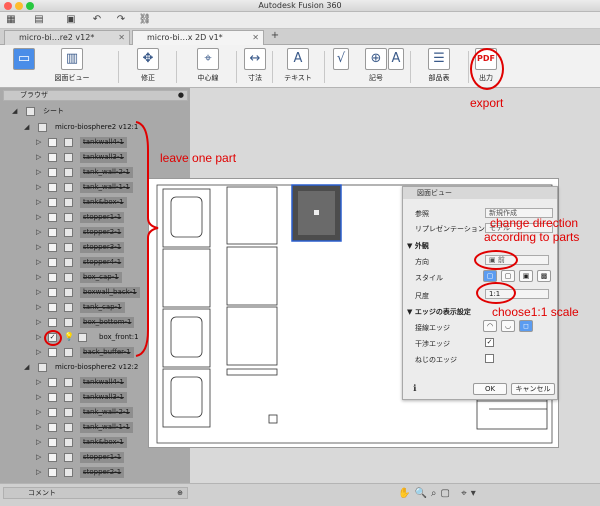 The image size is (600, 506). Describe the element at coordinates (39, 20) in the screenshot. I see `file-menu-icon: ▤` at that location.